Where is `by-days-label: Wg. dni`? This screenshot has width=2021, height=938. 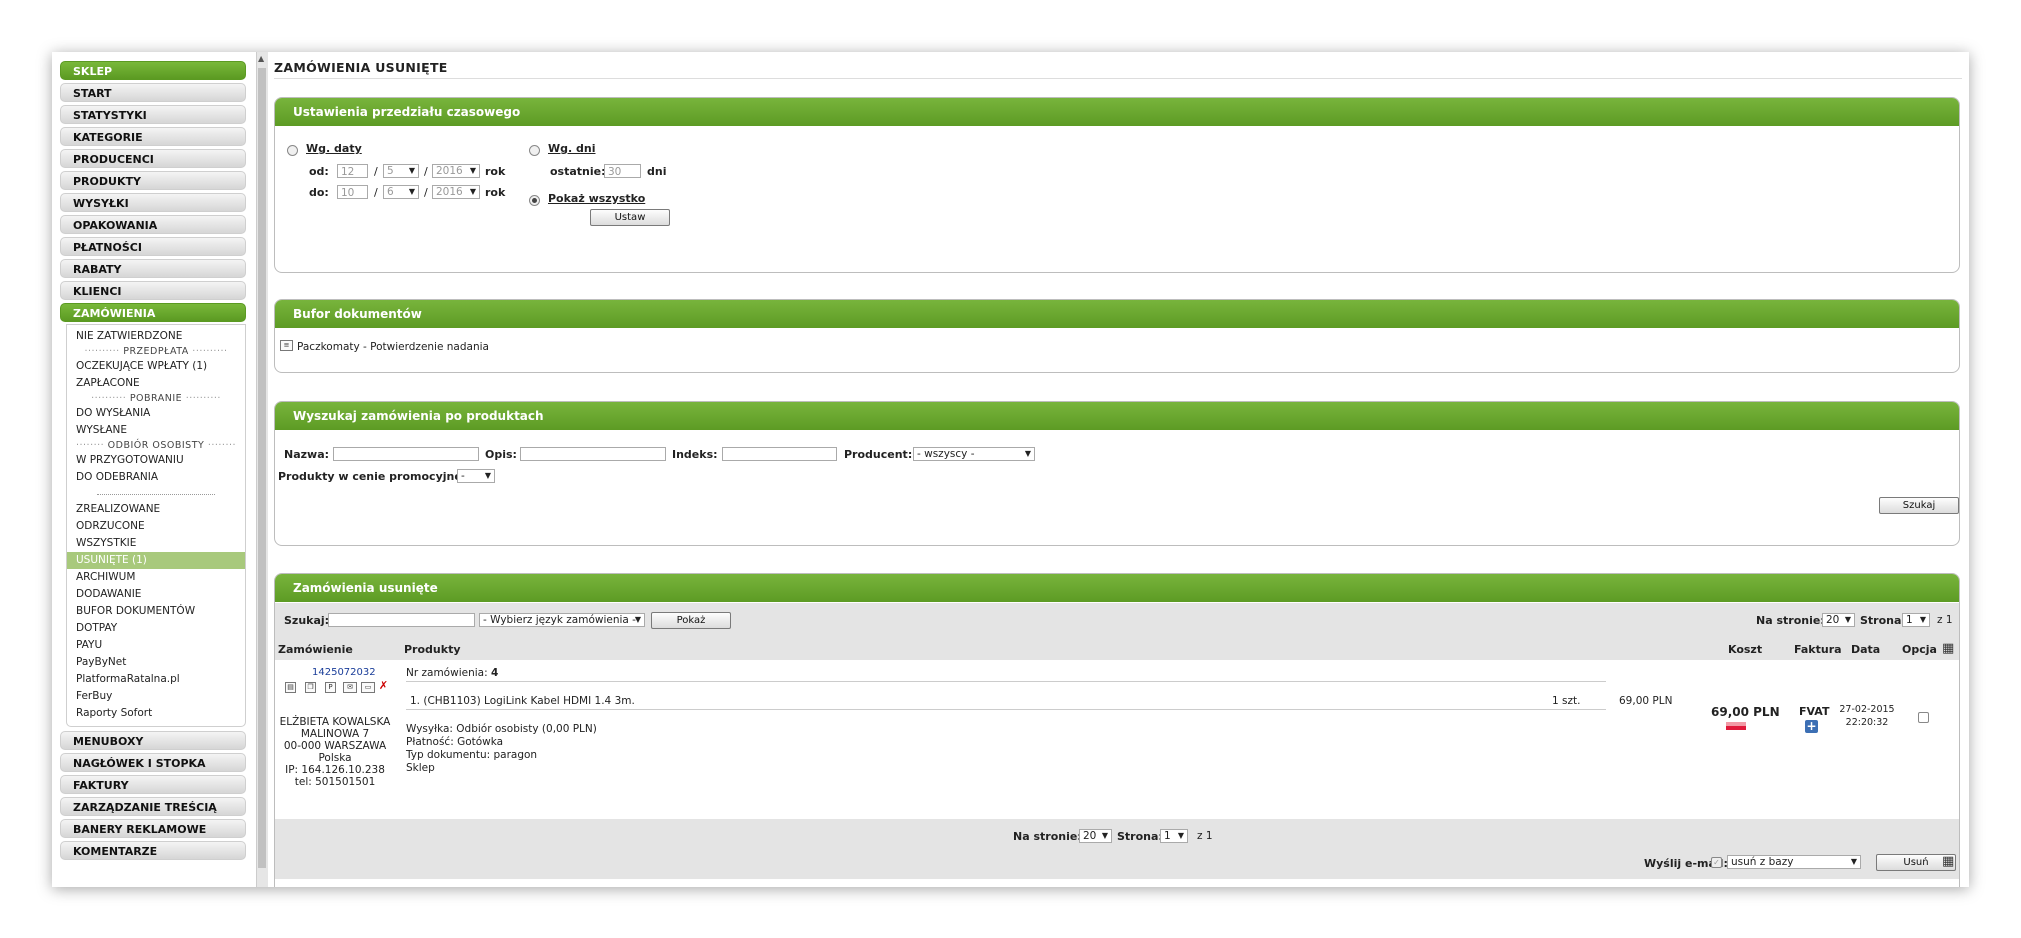 by-days-label: Wg. dni is located at coordinates (572, 148).